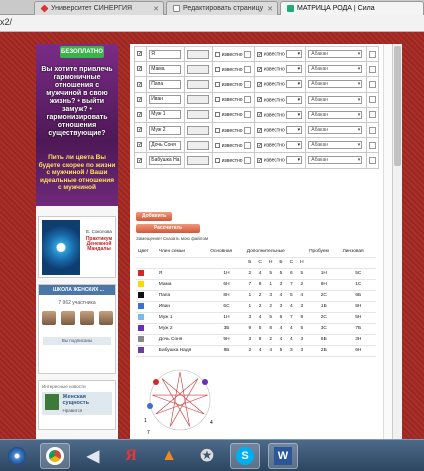 The width and height of the screenshot is (424, 471). I want to click on like-button: Нравится, so click(85, 410).